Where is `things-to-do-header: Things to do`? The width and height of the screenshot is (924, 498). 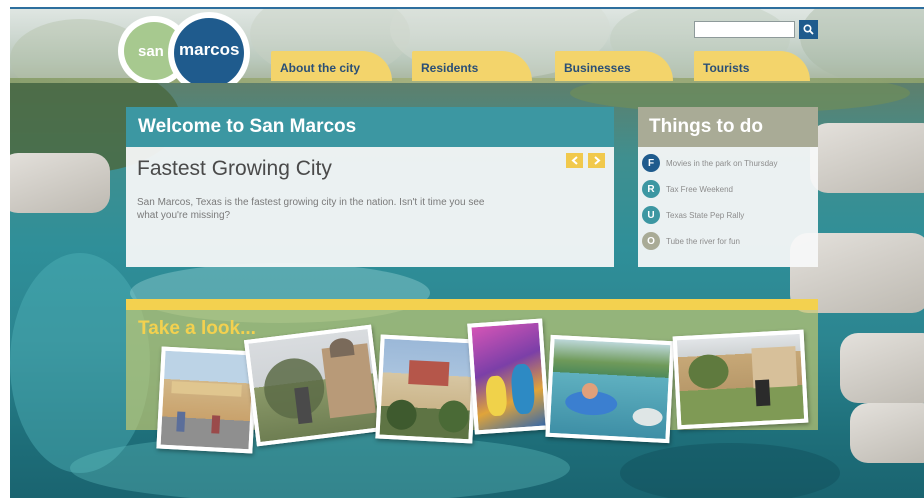
things-to-do-header: Things to do is located at coordinates (728, 127).